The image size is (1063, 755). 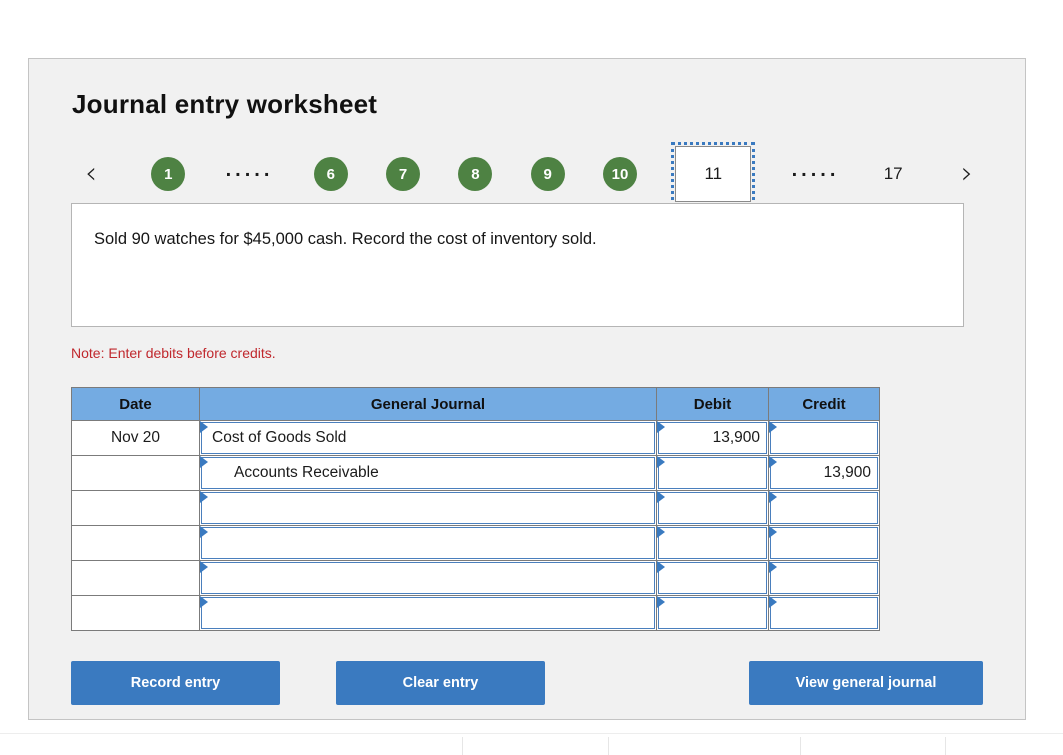 What do you see at coordinates (713, 174) in the screenshot?
I see `step-button-11-active: 11` at bounding box center [713, 174].